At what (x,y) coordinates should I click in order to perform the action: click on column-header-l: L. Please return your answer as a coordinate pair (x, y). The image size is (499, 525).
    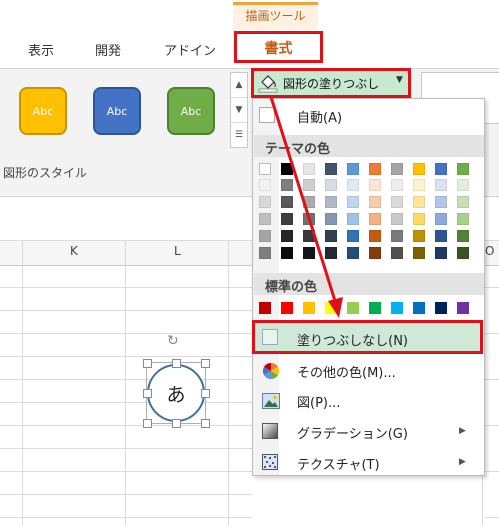
    Looking at the image, I should click on (177, 251).